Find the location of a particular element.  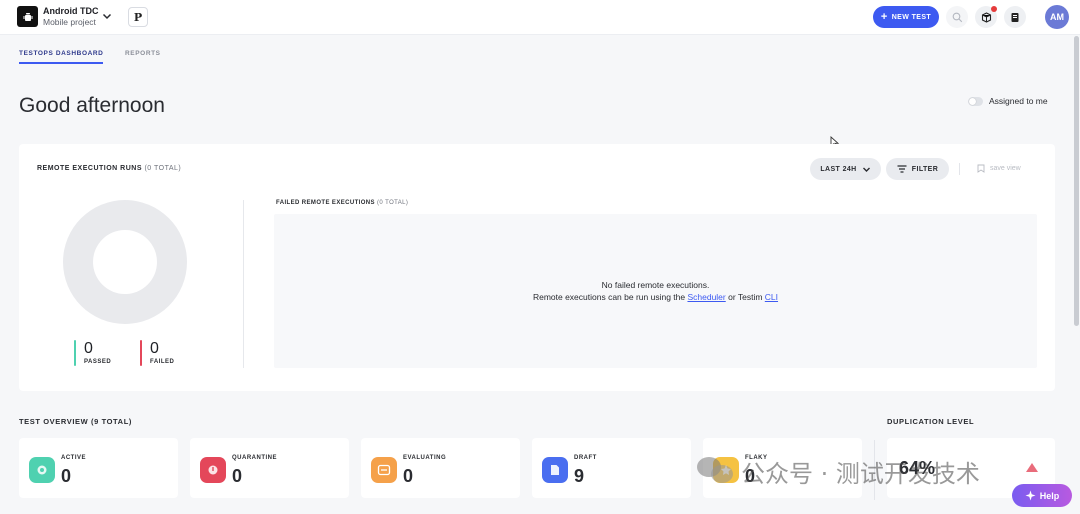

filter-label: FILTER is located at coordinates (925, 169).